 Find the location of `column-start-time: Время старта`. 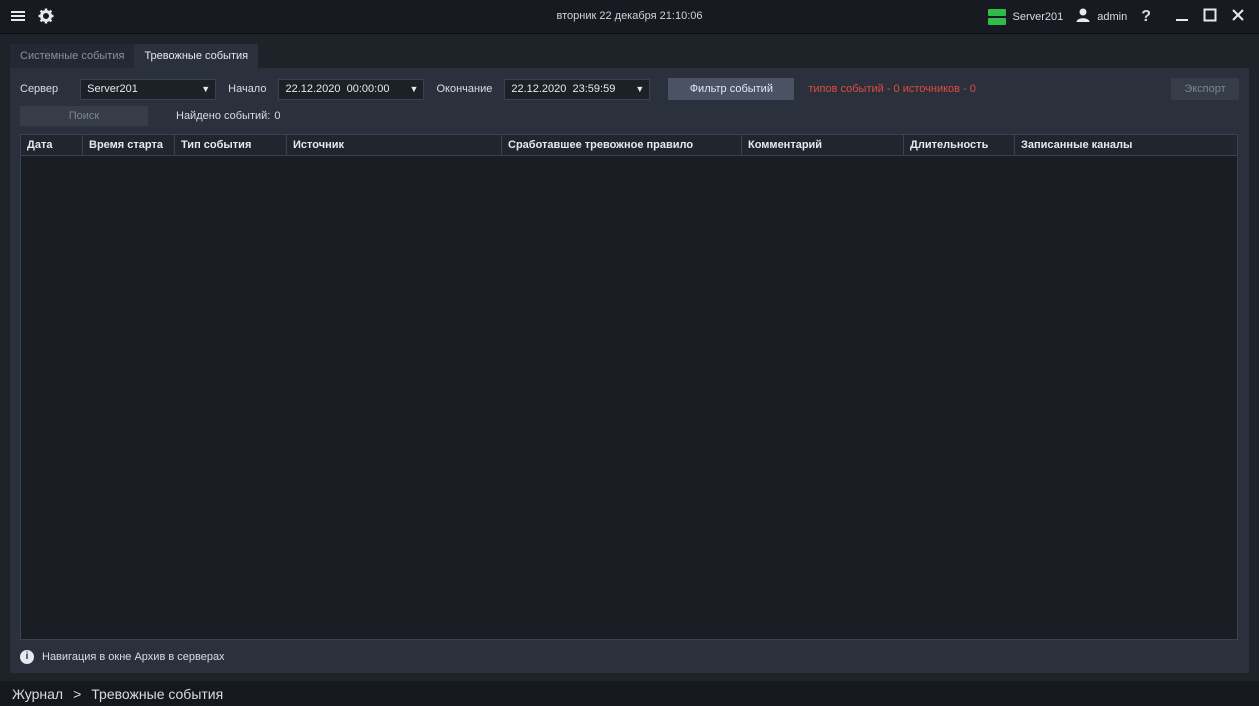

column-start-time: Время старта is located at coordinates (129, 145).